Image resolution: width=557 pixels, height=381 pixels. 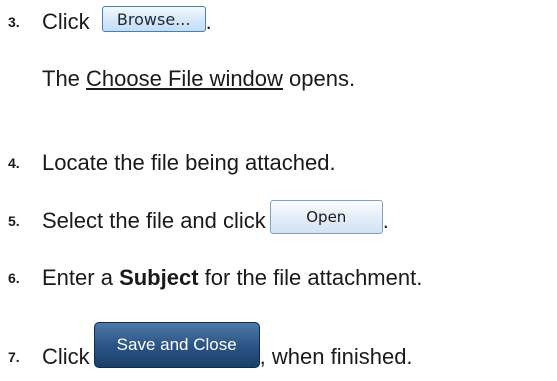 I want to click on note-suffix: opens., so click(x=322, y=78).